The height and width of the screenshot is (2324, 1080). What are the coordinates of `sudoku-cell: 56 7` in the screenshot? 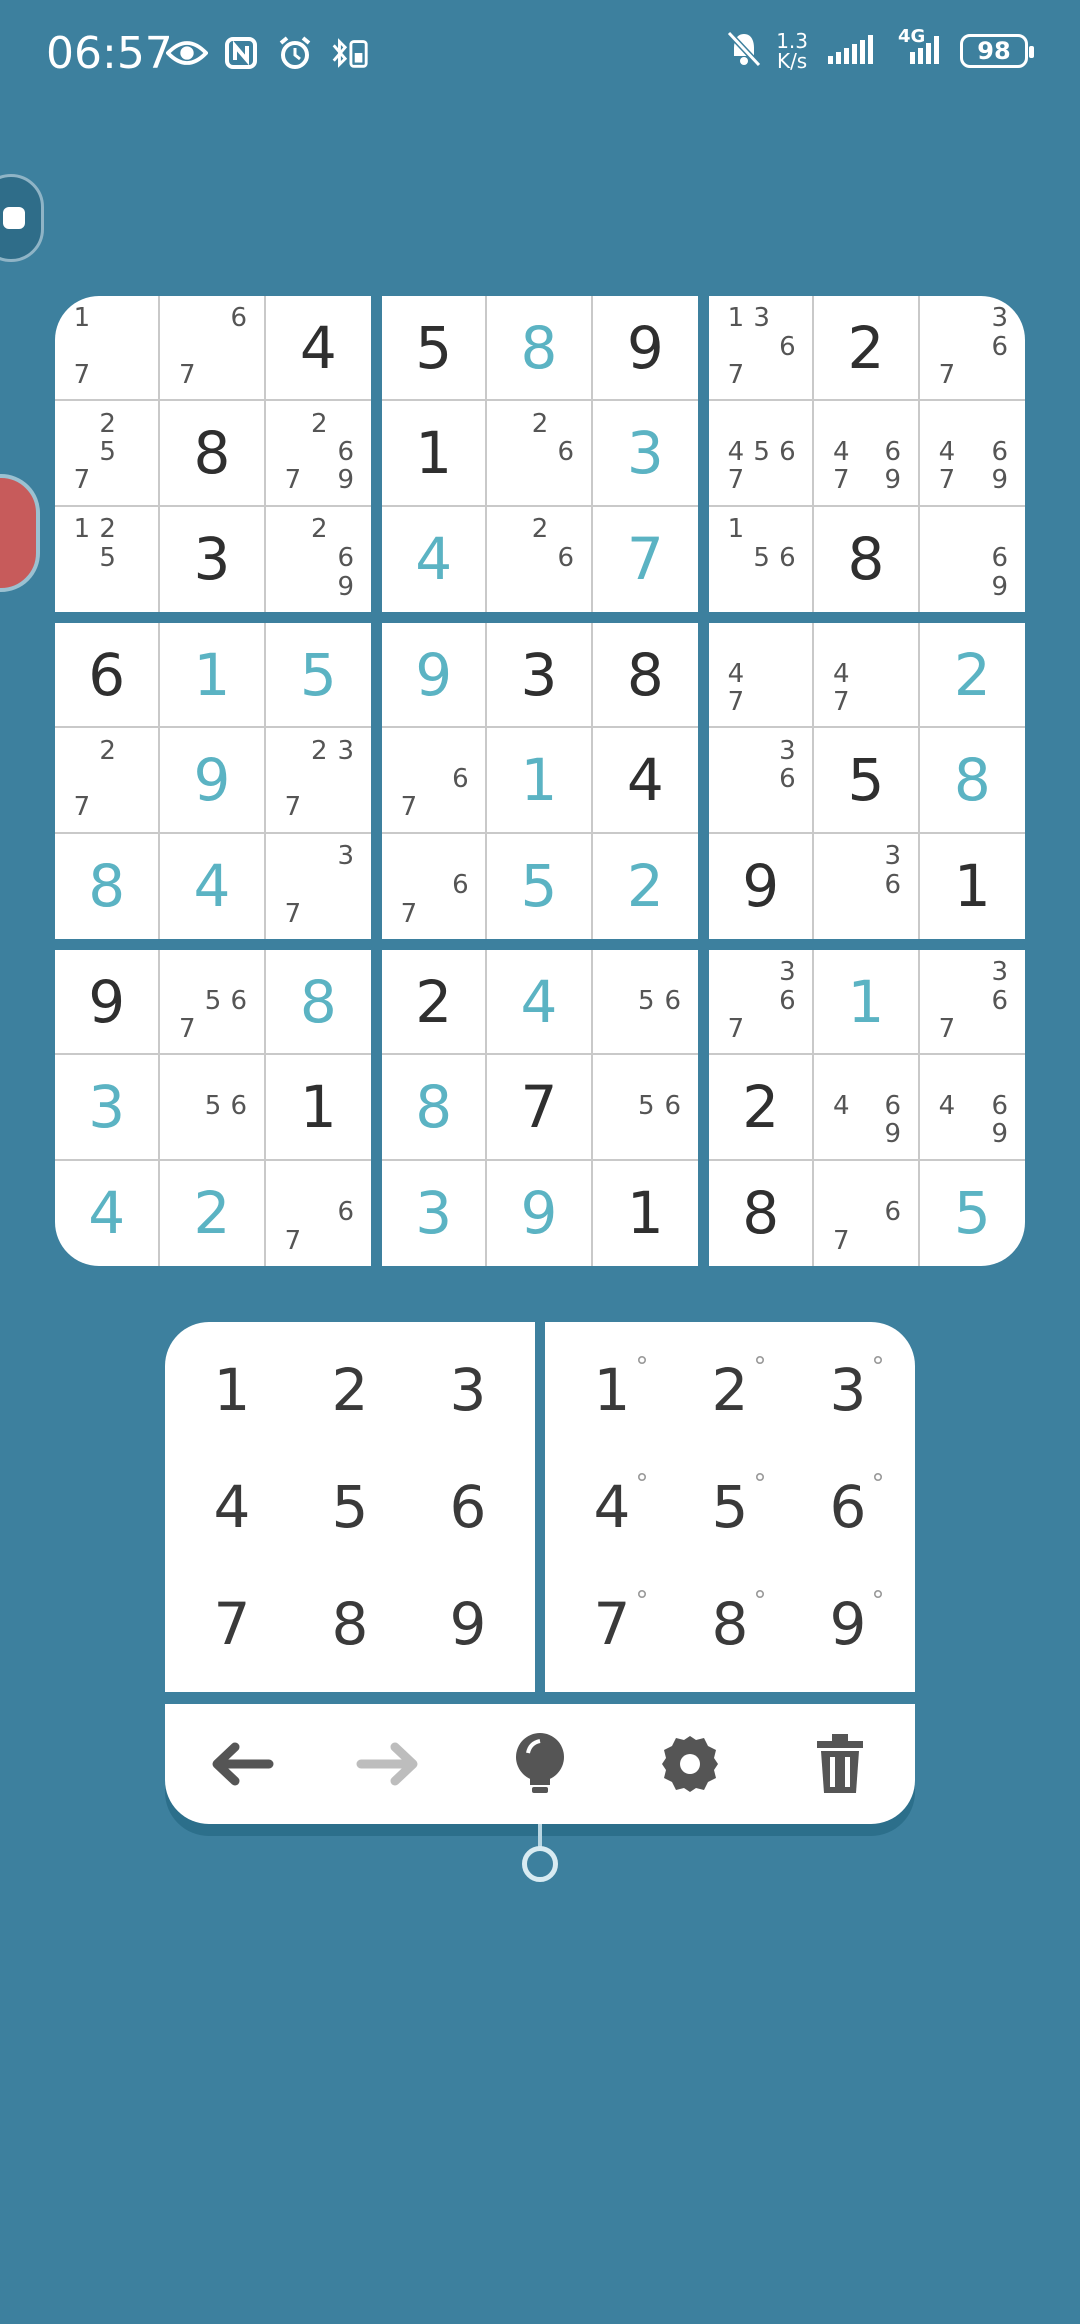 It's located at (213, 1003).